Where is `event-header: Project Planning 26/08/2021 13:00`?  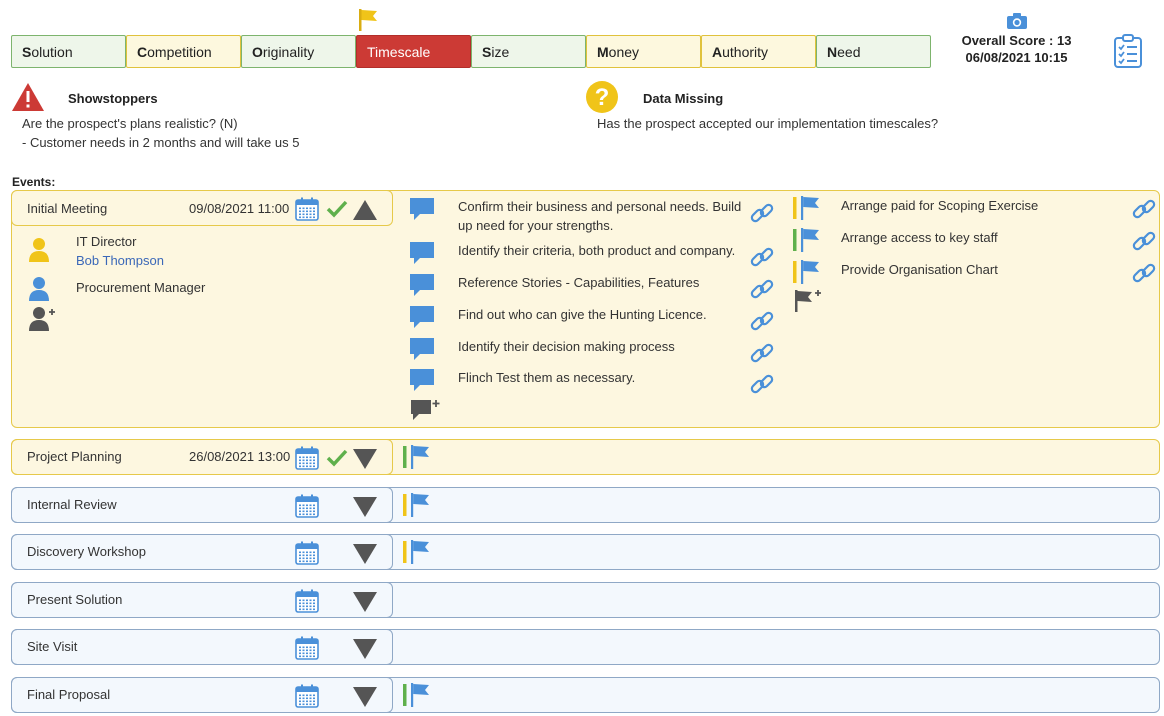
event-header: Project Planning 26/08/2021 13:00 is located at coordinates (202, 457).